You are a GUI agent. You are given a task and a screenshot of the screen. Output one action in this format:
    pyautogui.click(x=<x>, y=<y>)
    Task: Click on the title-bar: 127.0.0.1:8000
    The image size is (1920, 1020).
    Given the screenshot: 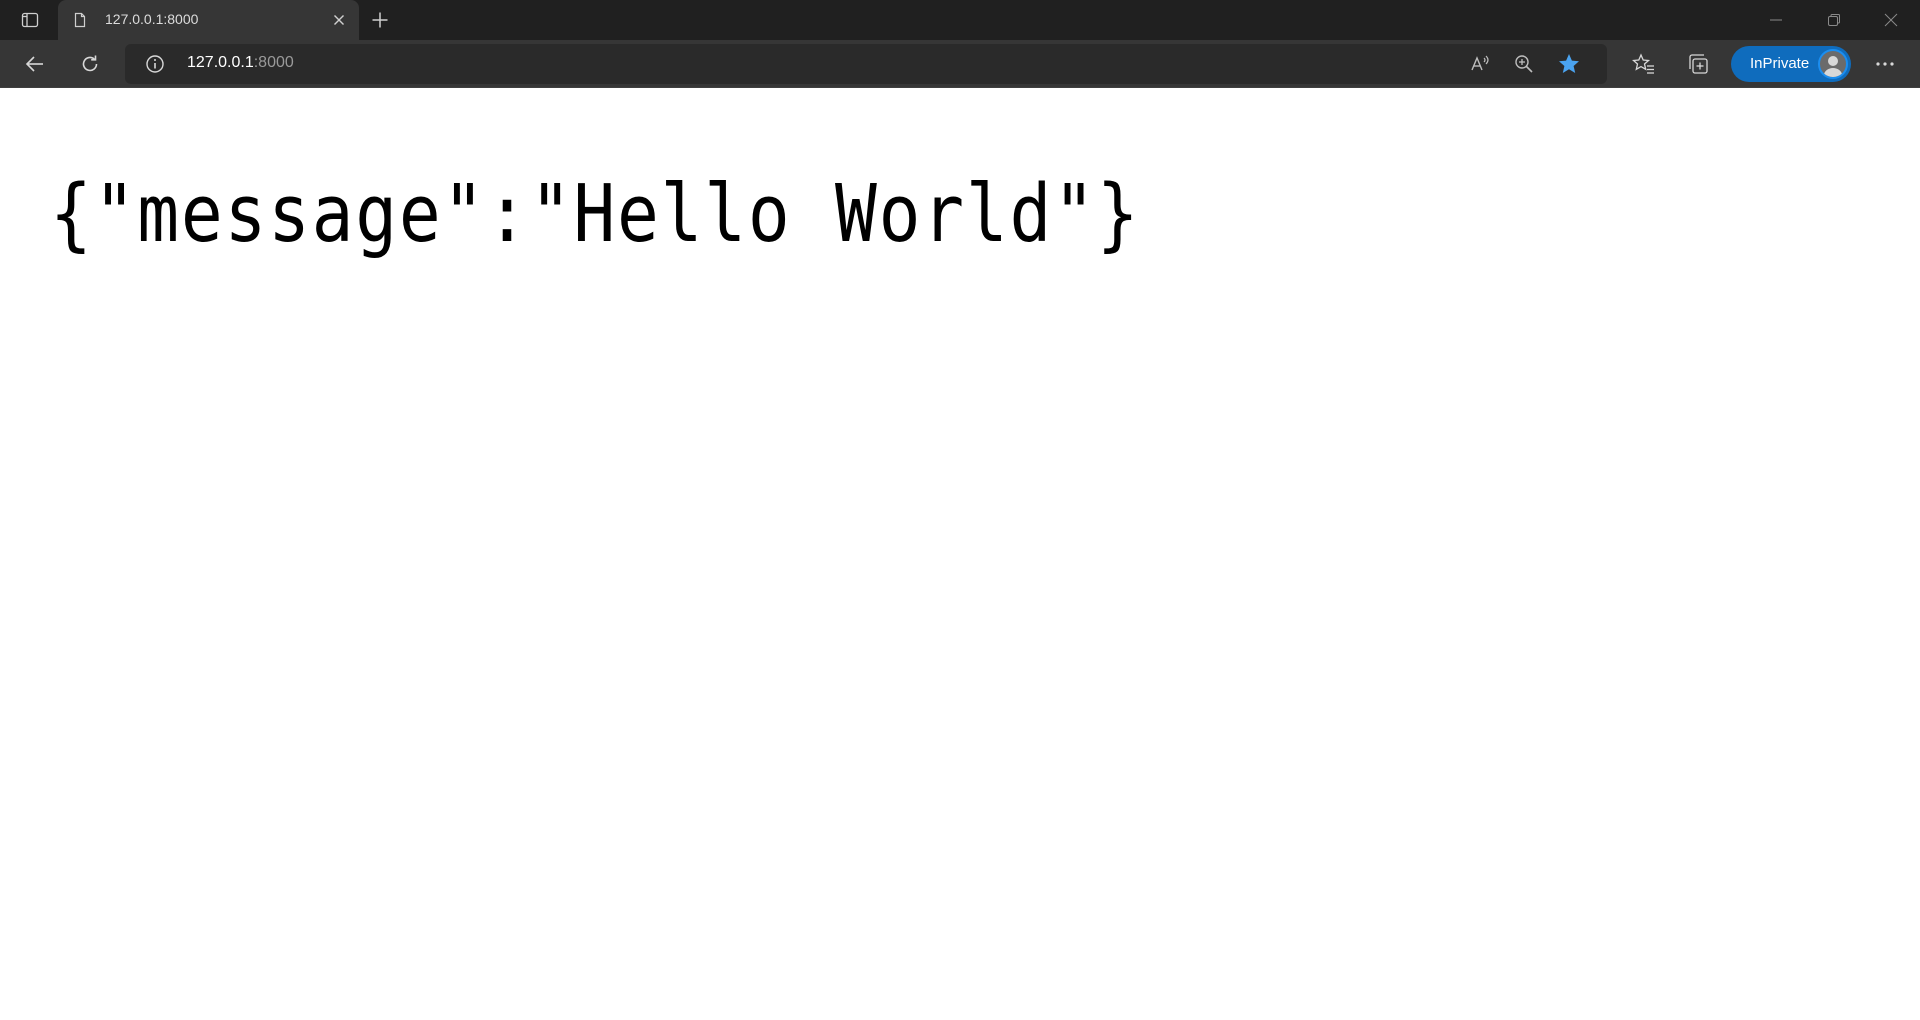 What is the action you would take?
    pyautogui.click(x=960, y=20)
    